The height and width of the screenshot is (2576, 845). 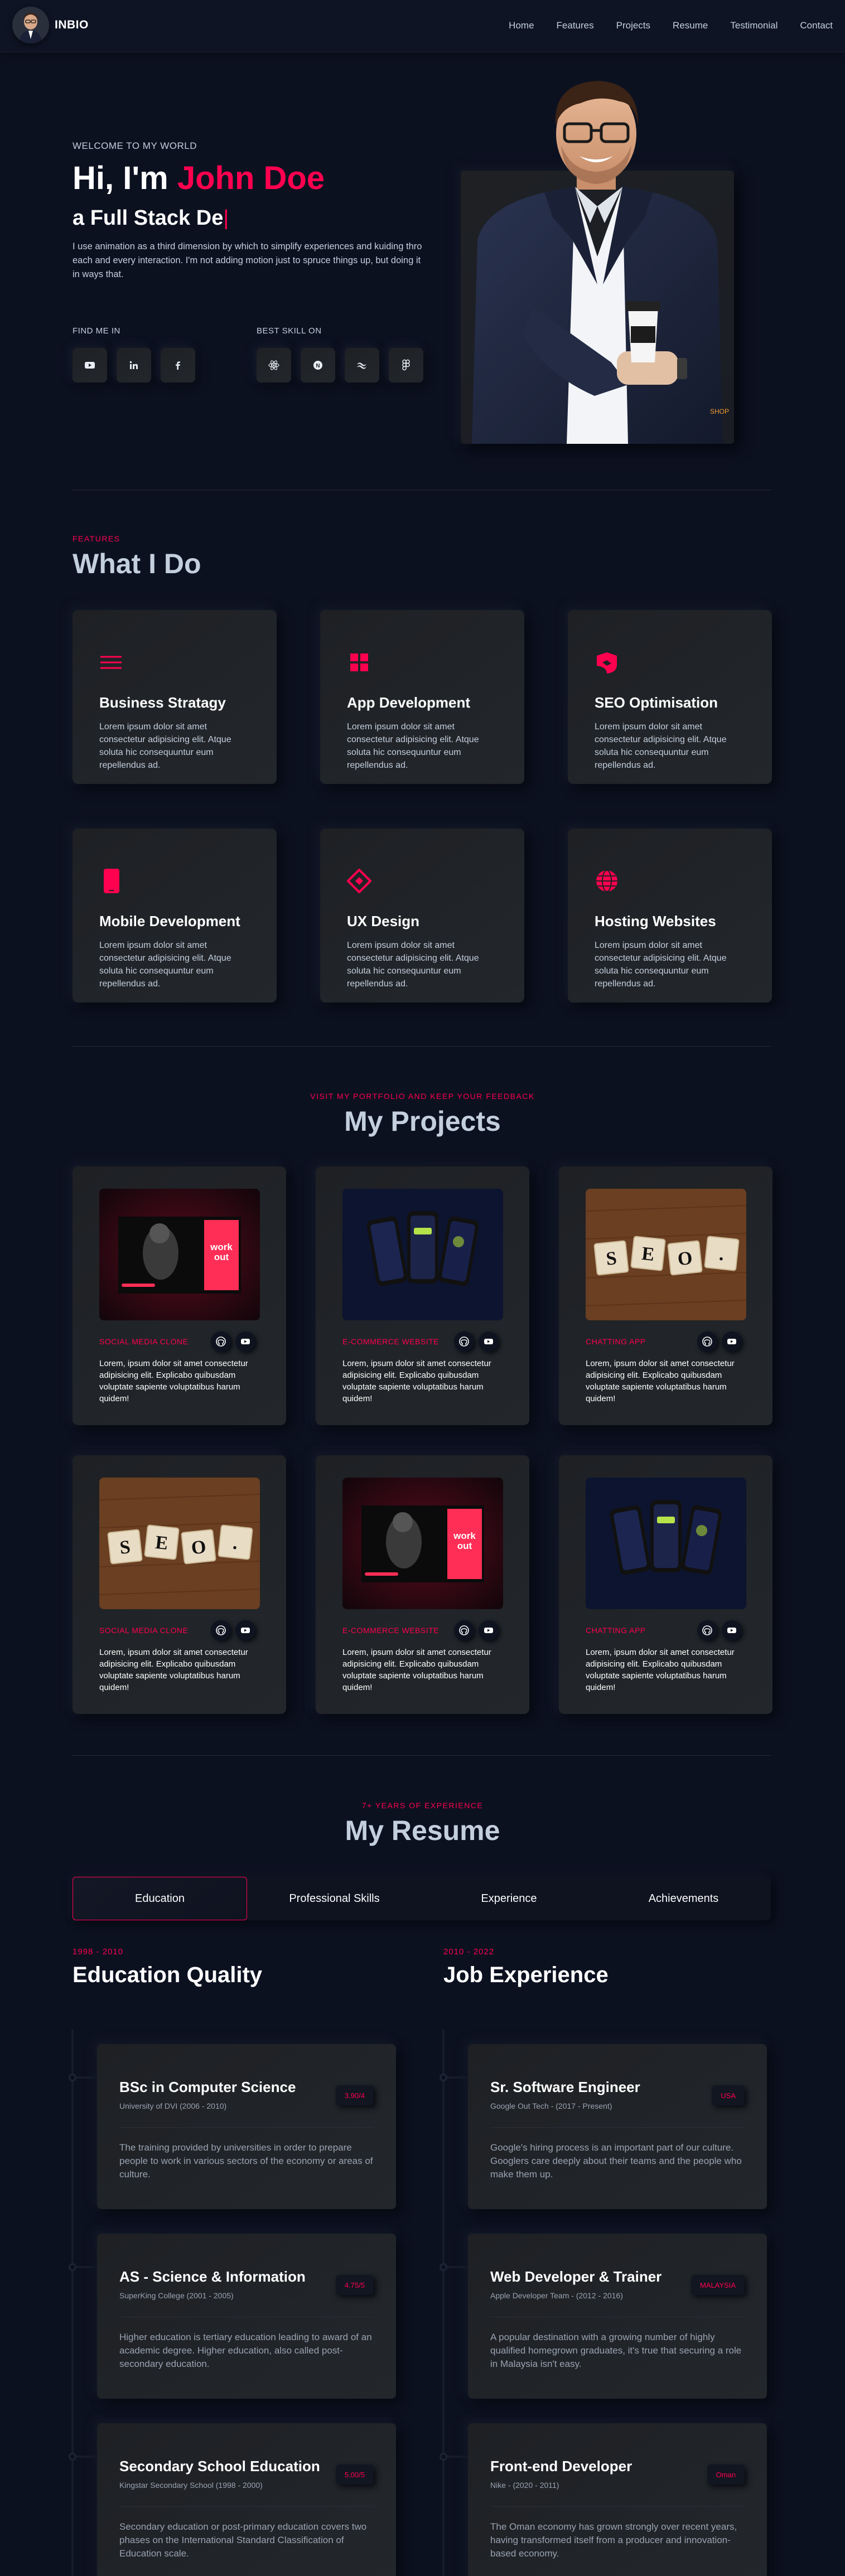 What do you see at coordinates (551, 2106) in the screenshot?
I see `resume-item-meta: Google Out Tech - (2017 - Present)` at bounding box center [551, 2106].